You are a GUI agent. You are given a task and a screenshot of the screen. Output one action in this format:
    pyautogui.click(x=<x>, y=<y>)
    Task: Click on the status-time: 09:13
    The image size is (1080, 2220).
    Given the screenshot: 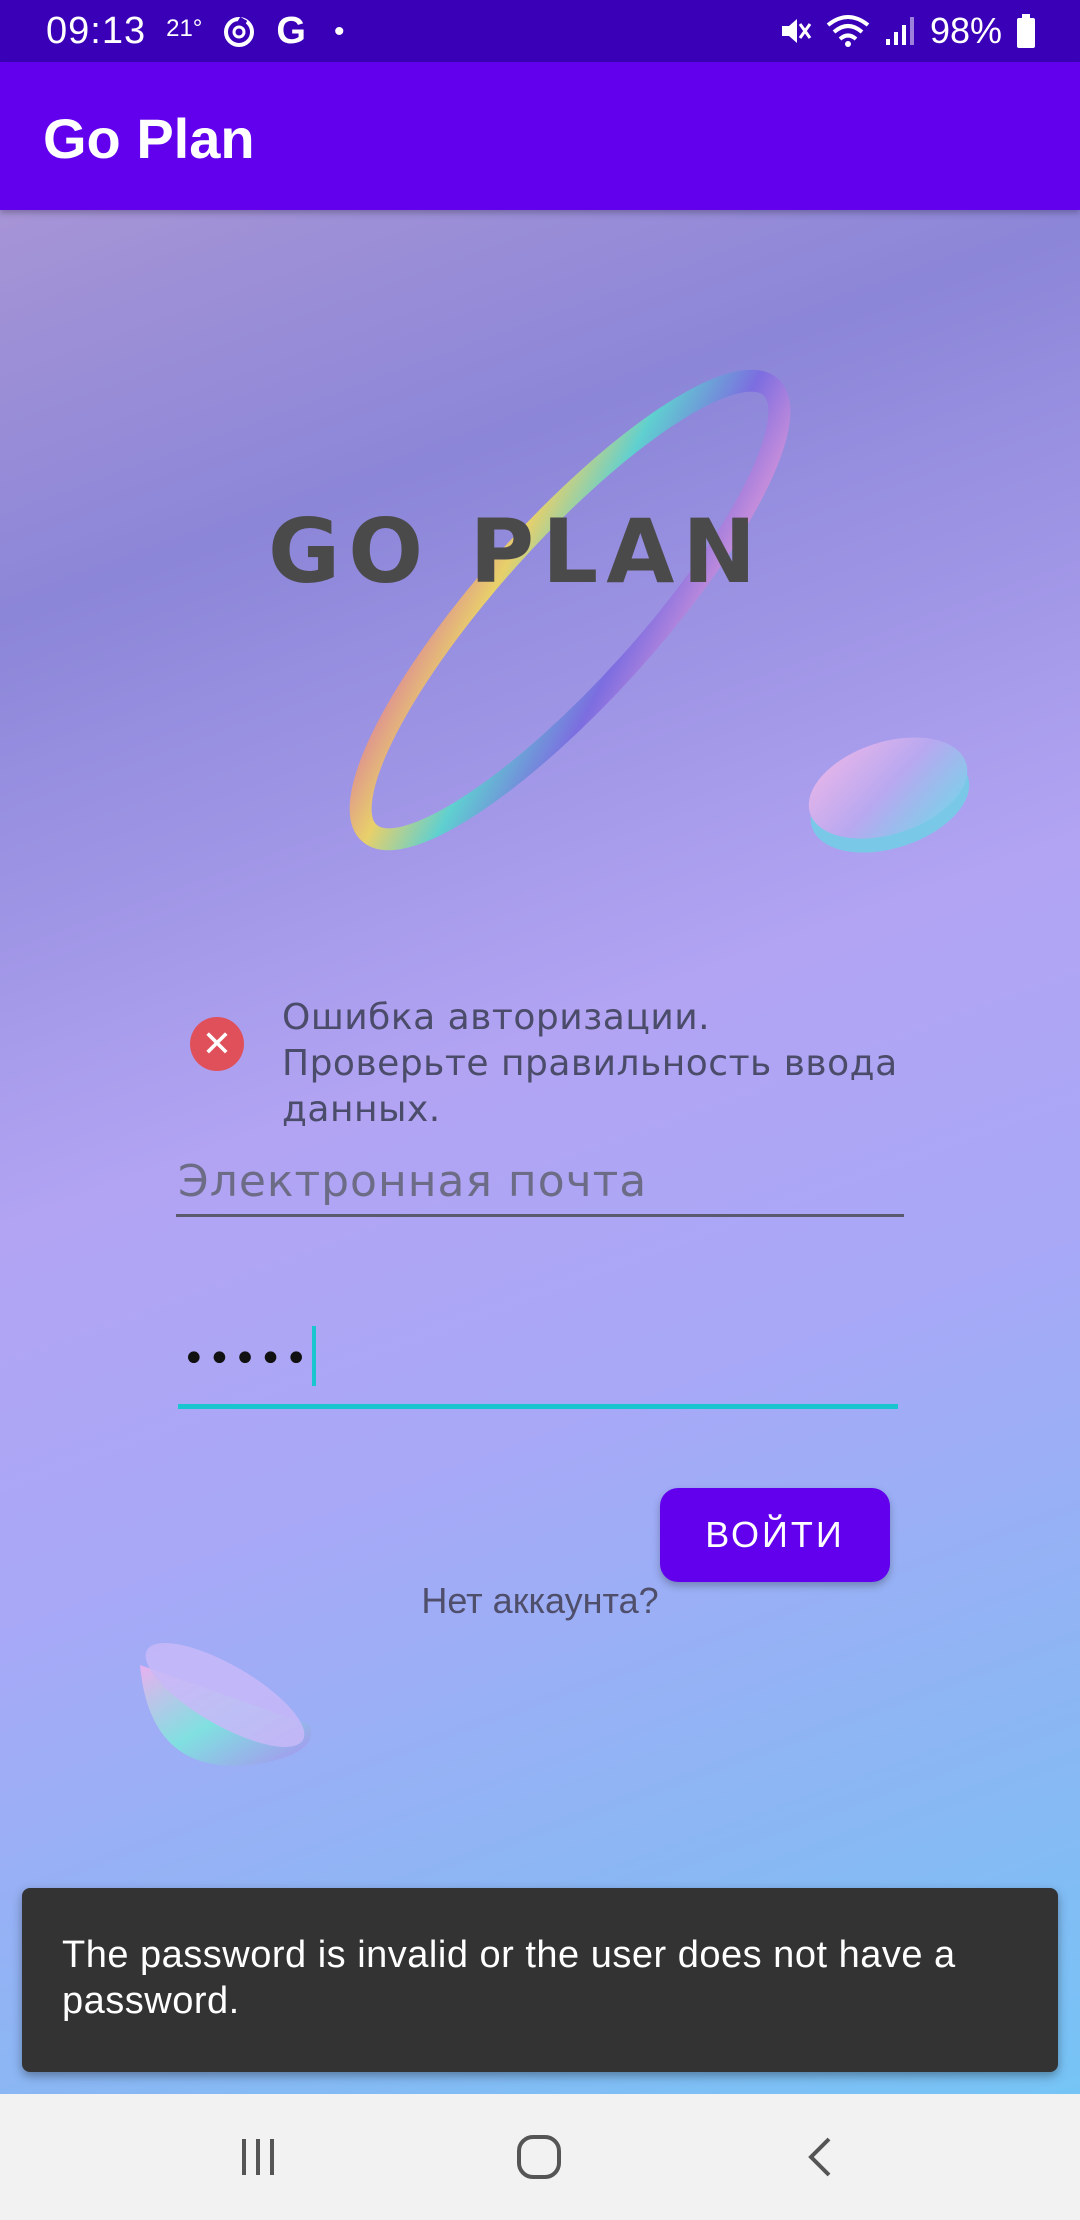 What is the action you would take?
    pyautogui.click(x=96, y=31)
    